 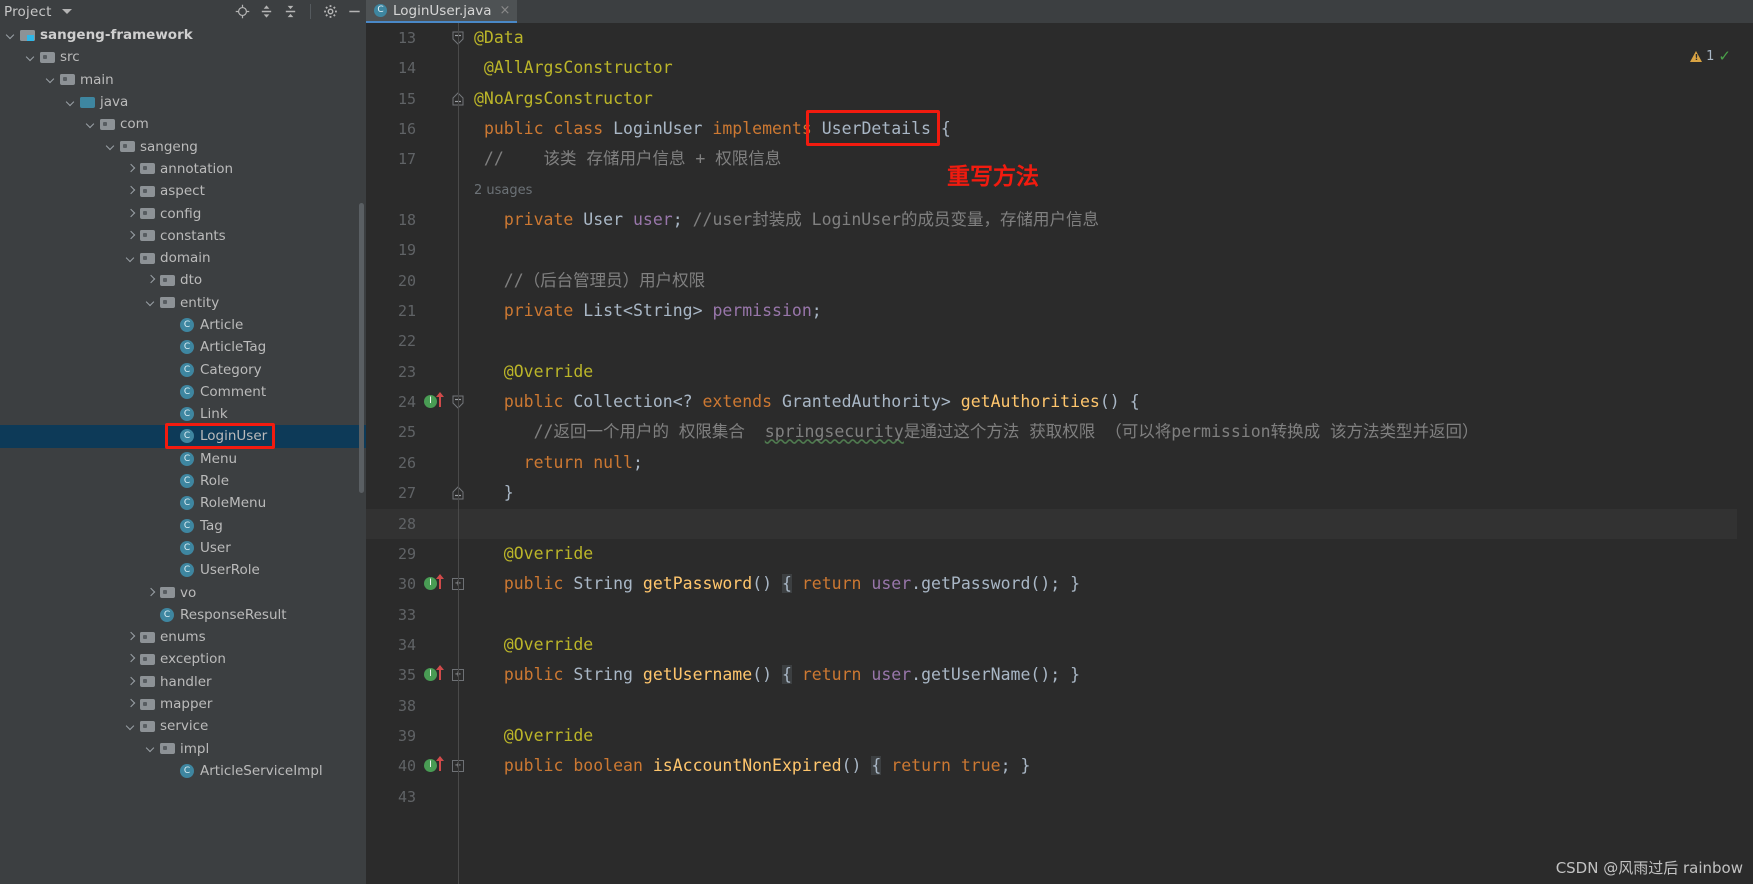 I want to click on tree-item-domain: domain, so click(x=183, y=258).